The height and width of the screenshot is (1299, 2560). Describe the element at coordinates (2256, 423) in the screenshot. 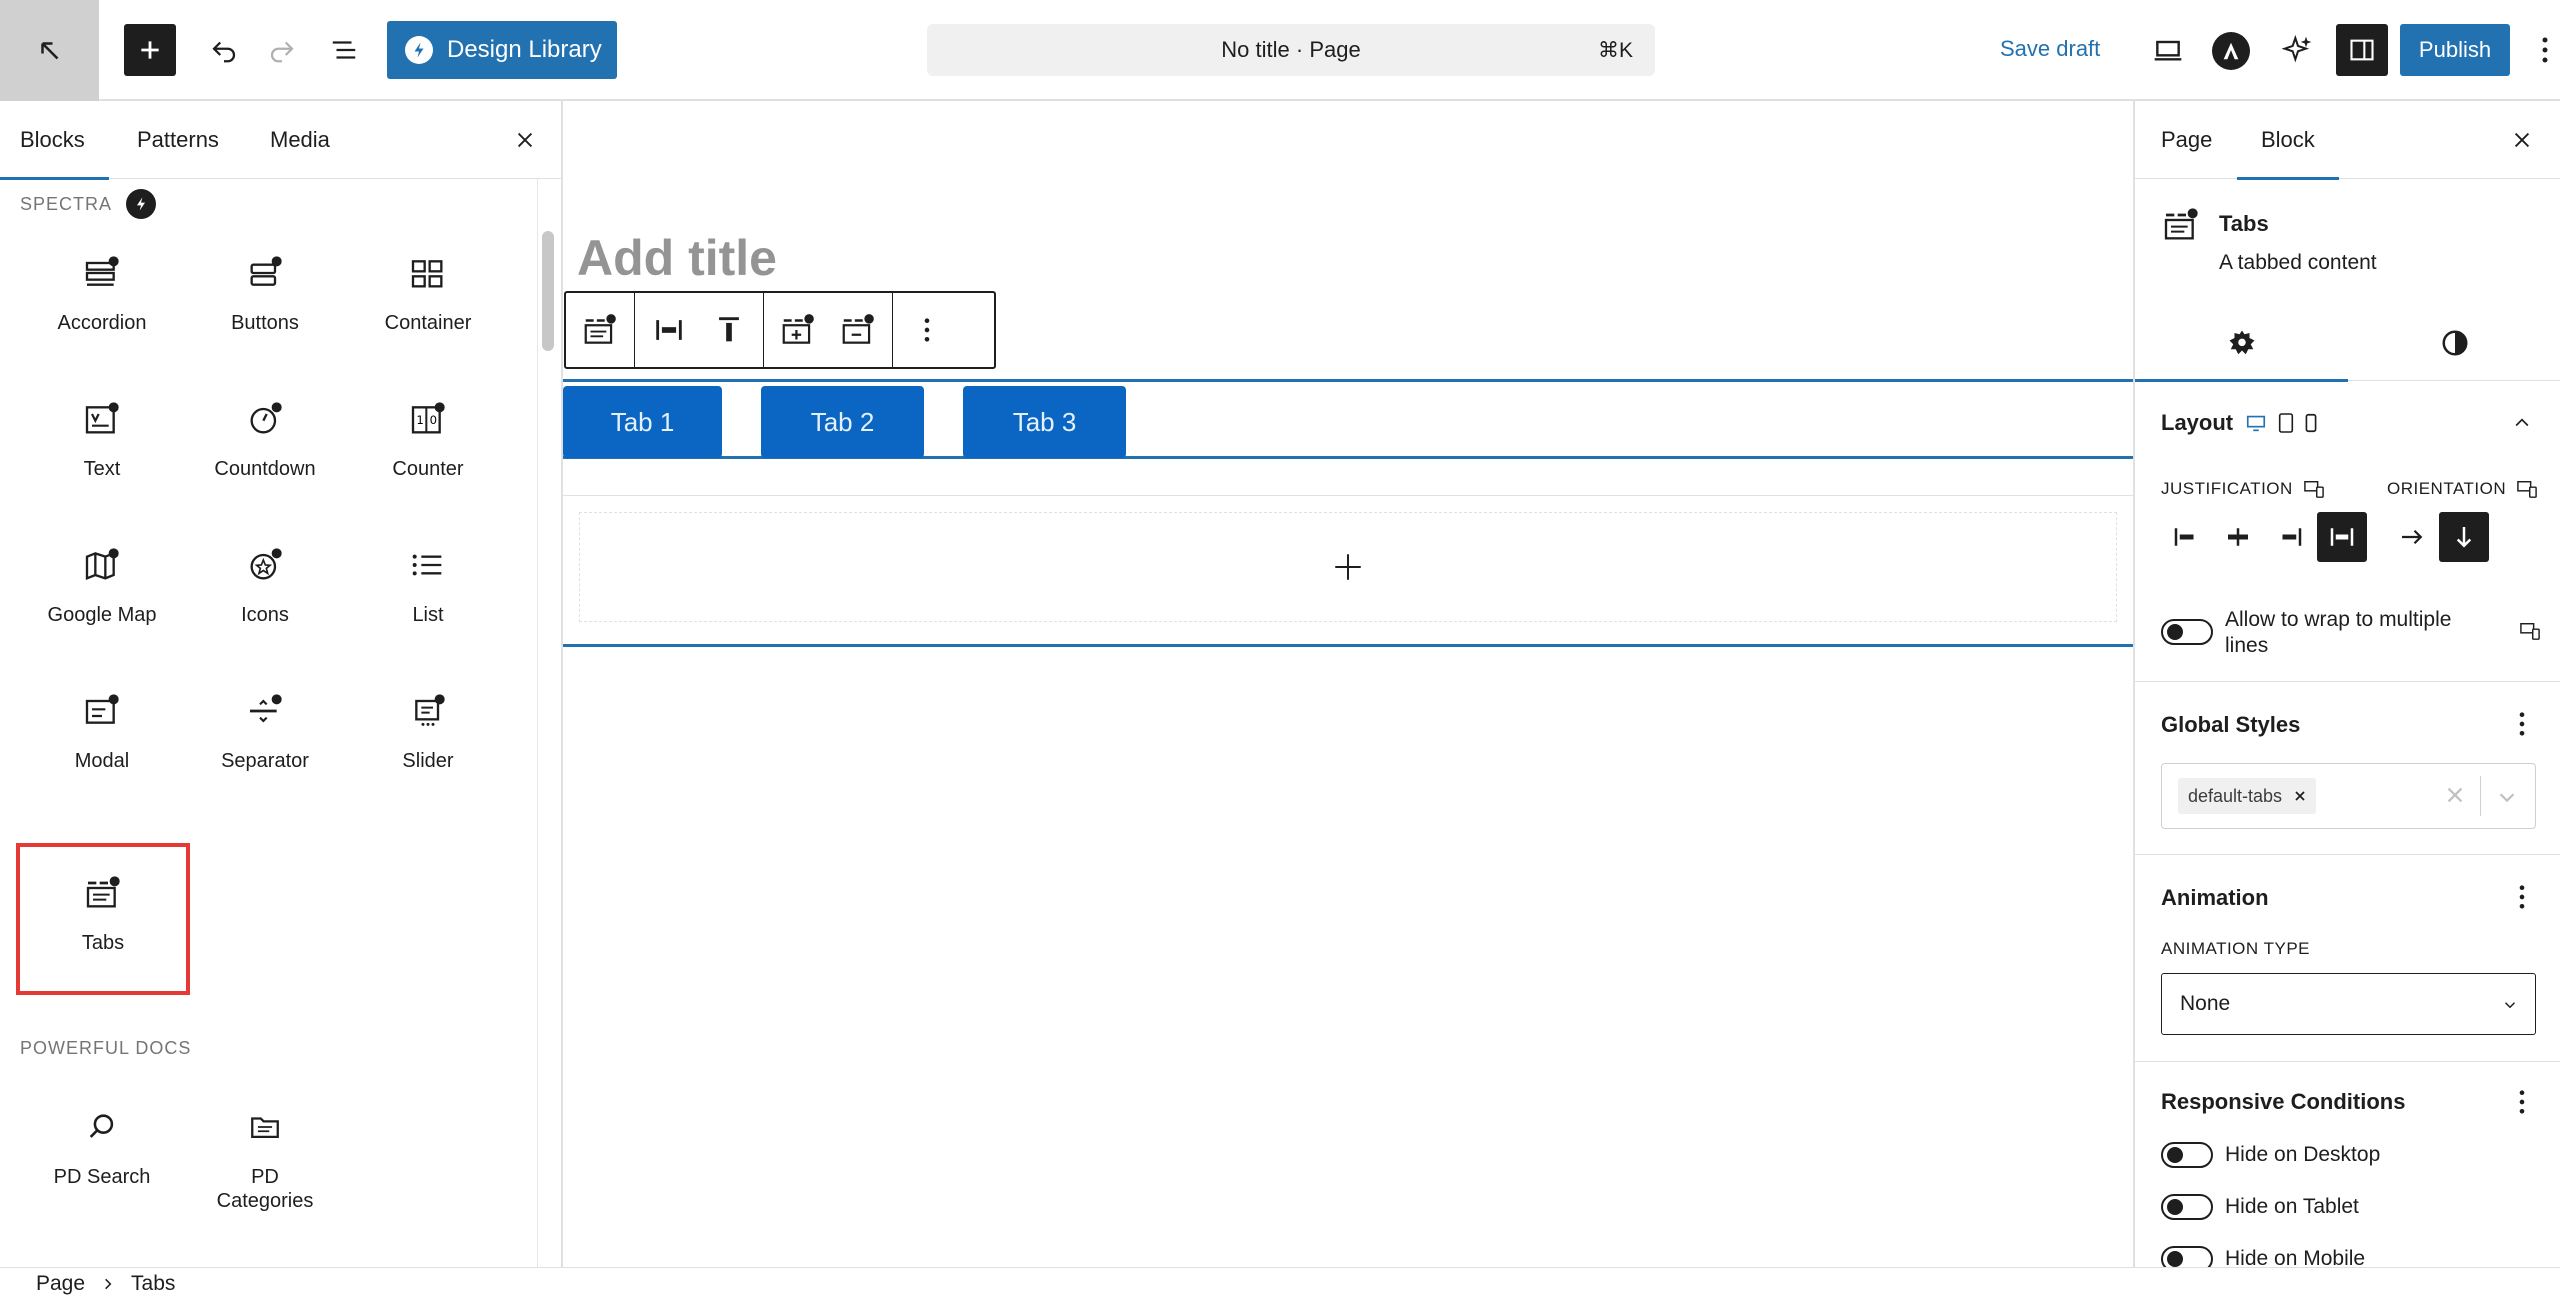

I see `desktop-icon` at that location.